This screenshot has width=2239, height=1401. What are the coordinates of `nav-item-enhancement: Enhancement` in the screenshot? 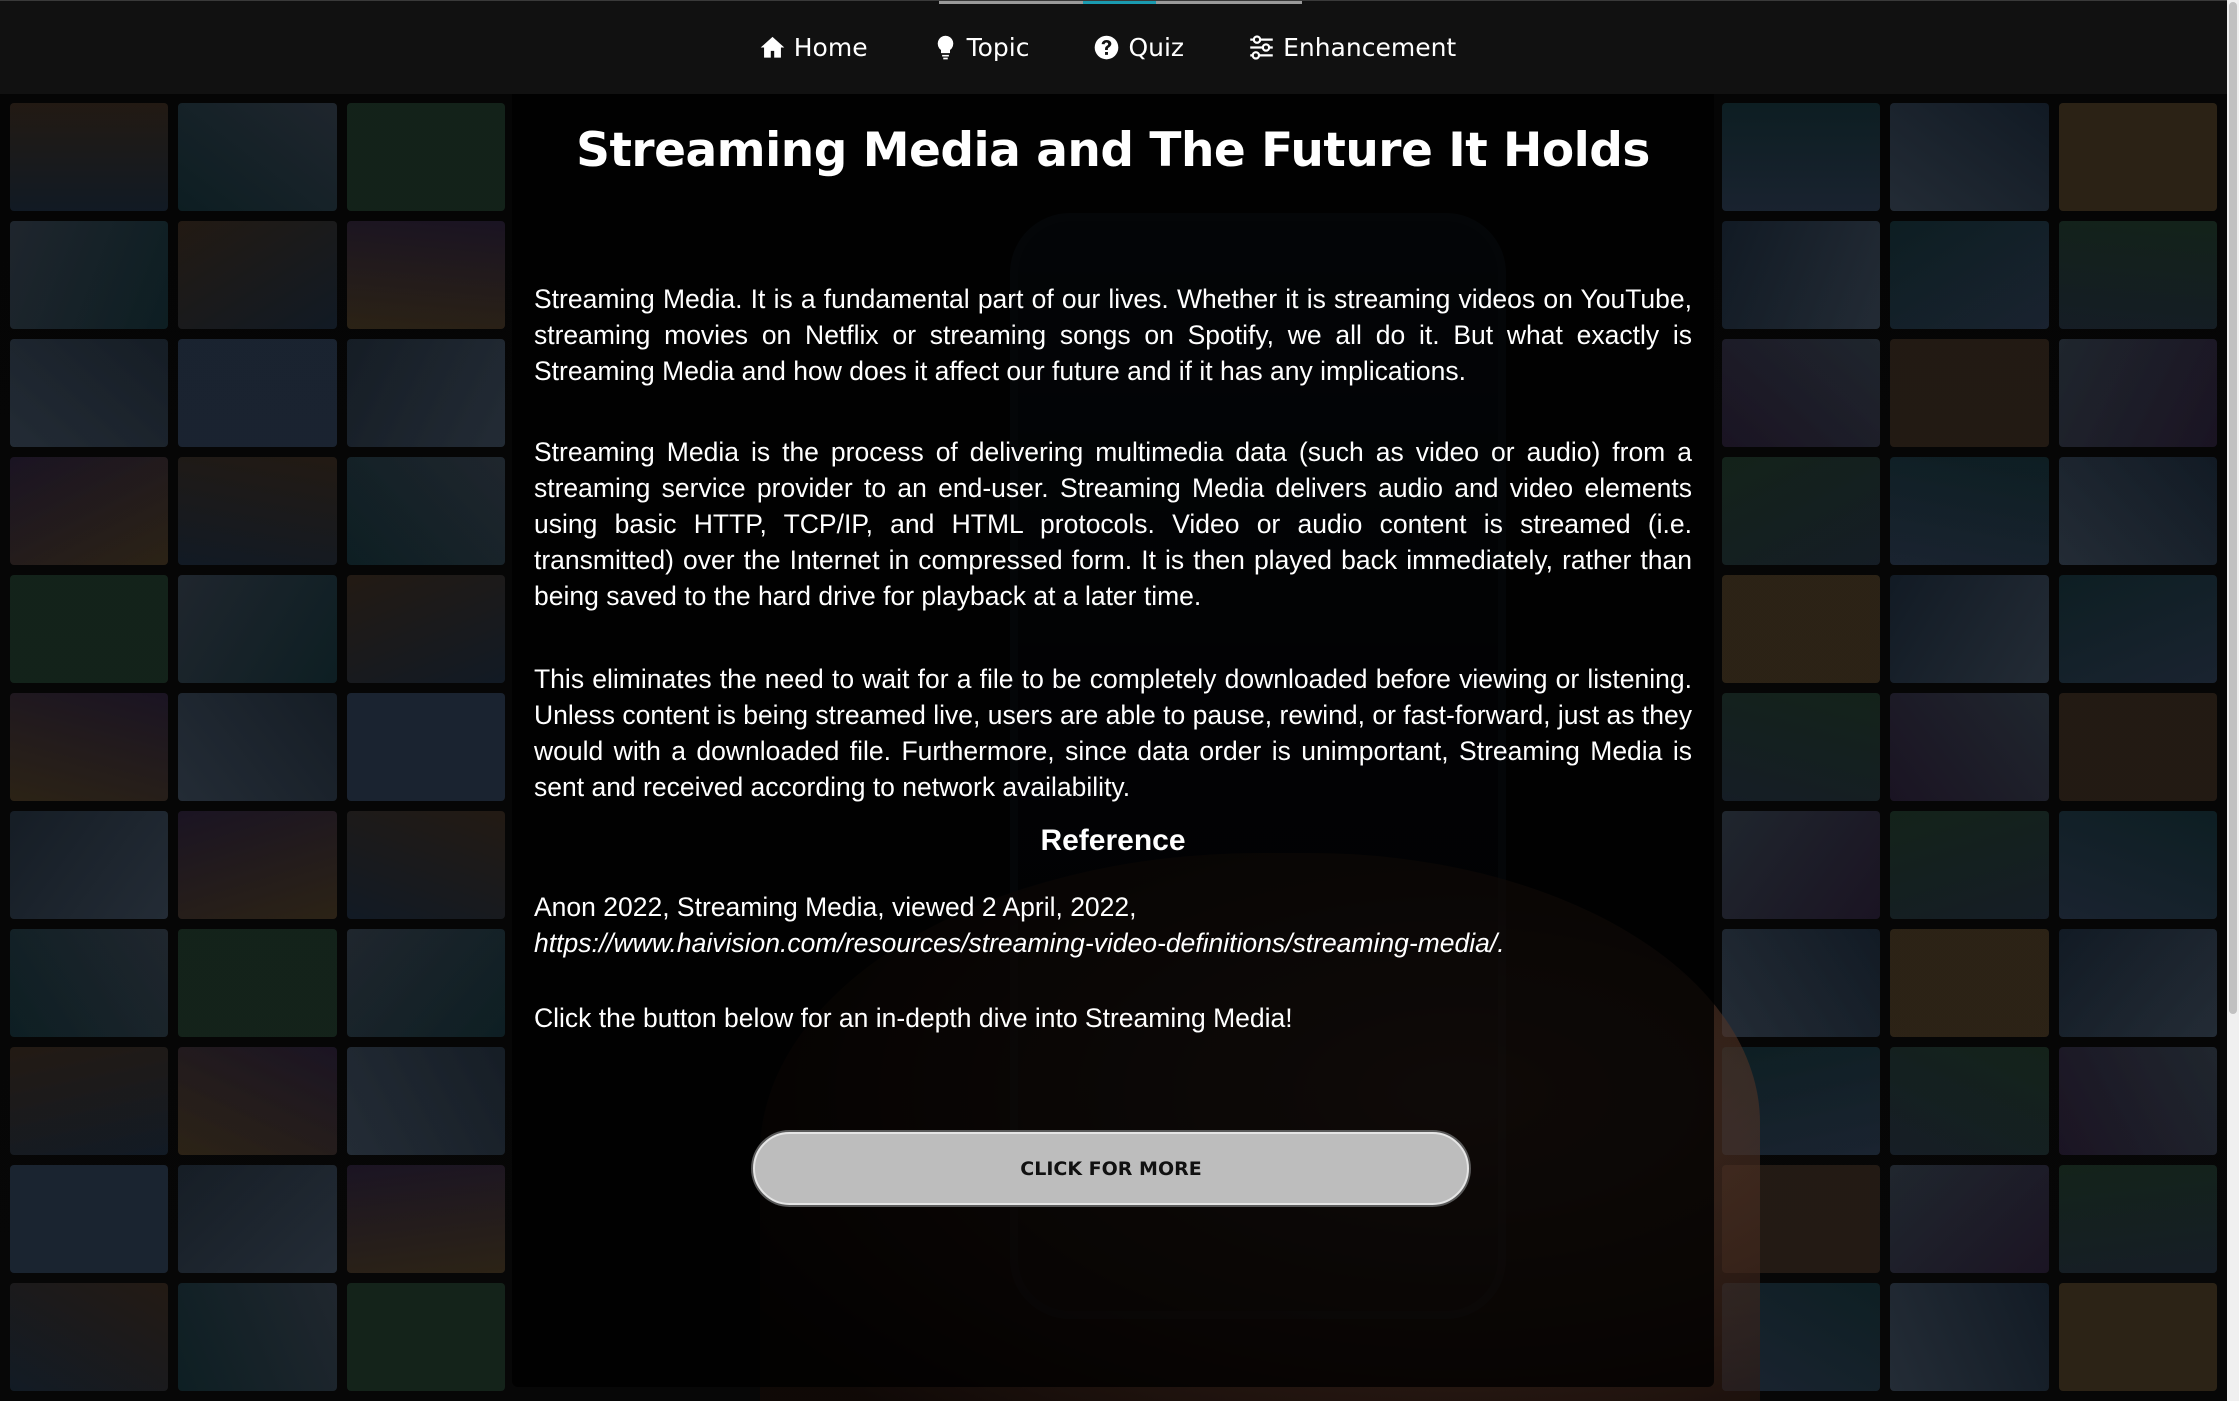 It's located at (1352, 47).